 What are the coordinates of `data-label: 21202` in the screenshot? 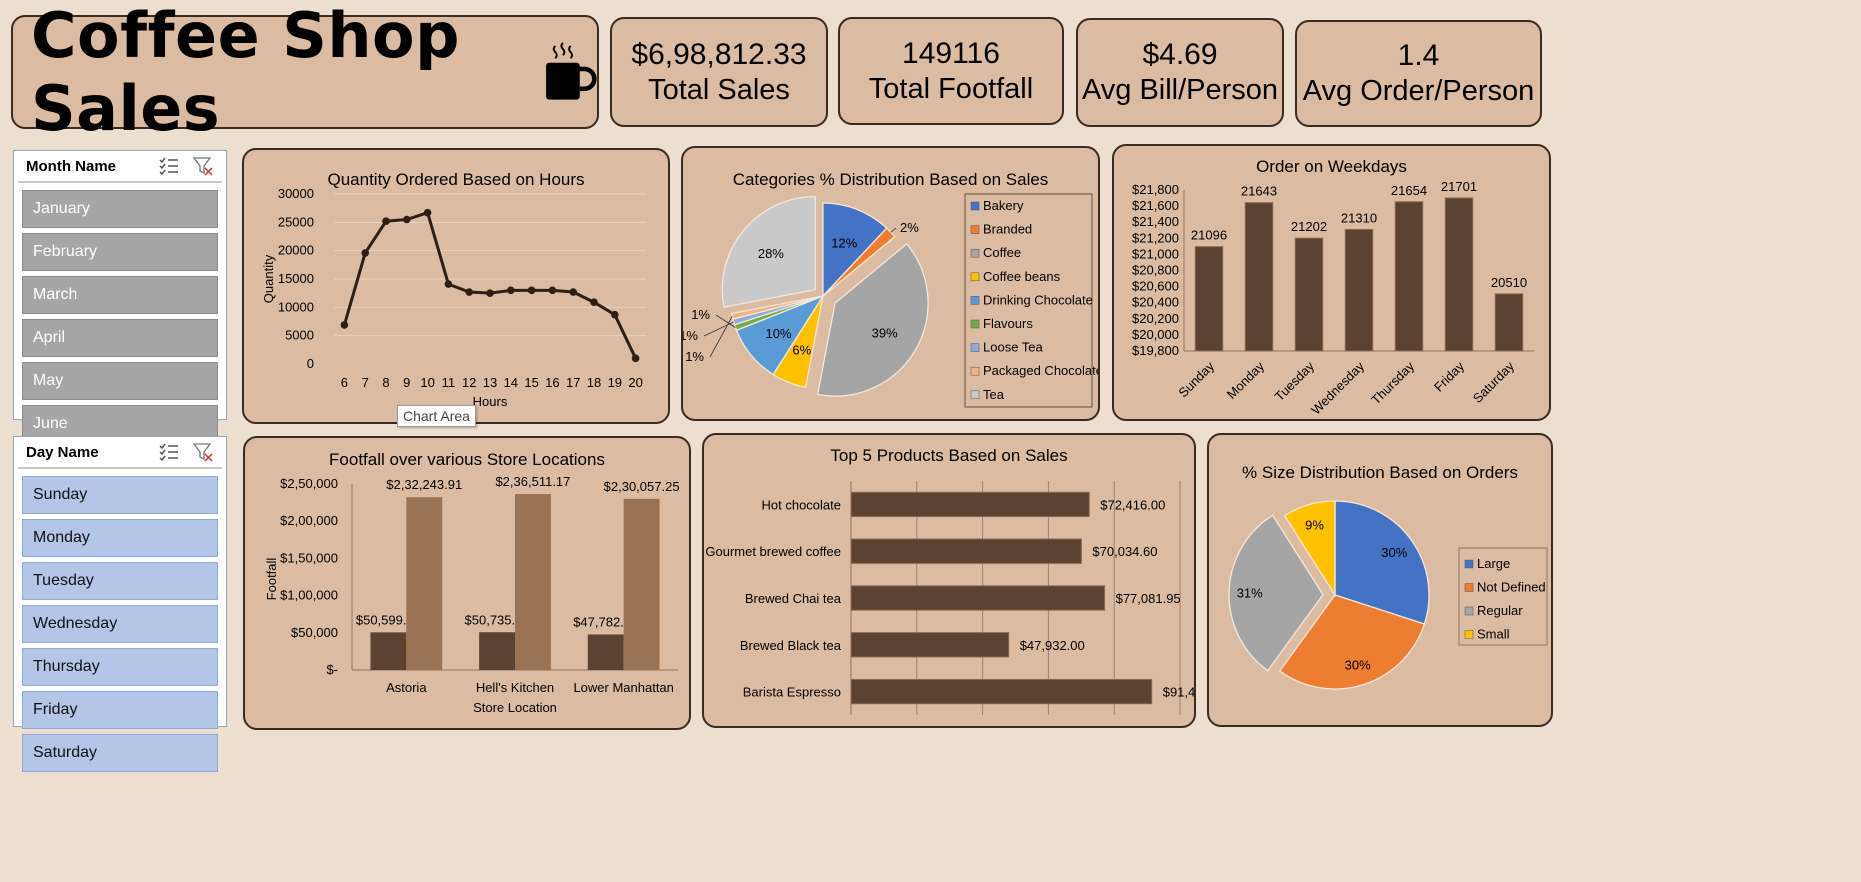 It's located at (1309, 226).